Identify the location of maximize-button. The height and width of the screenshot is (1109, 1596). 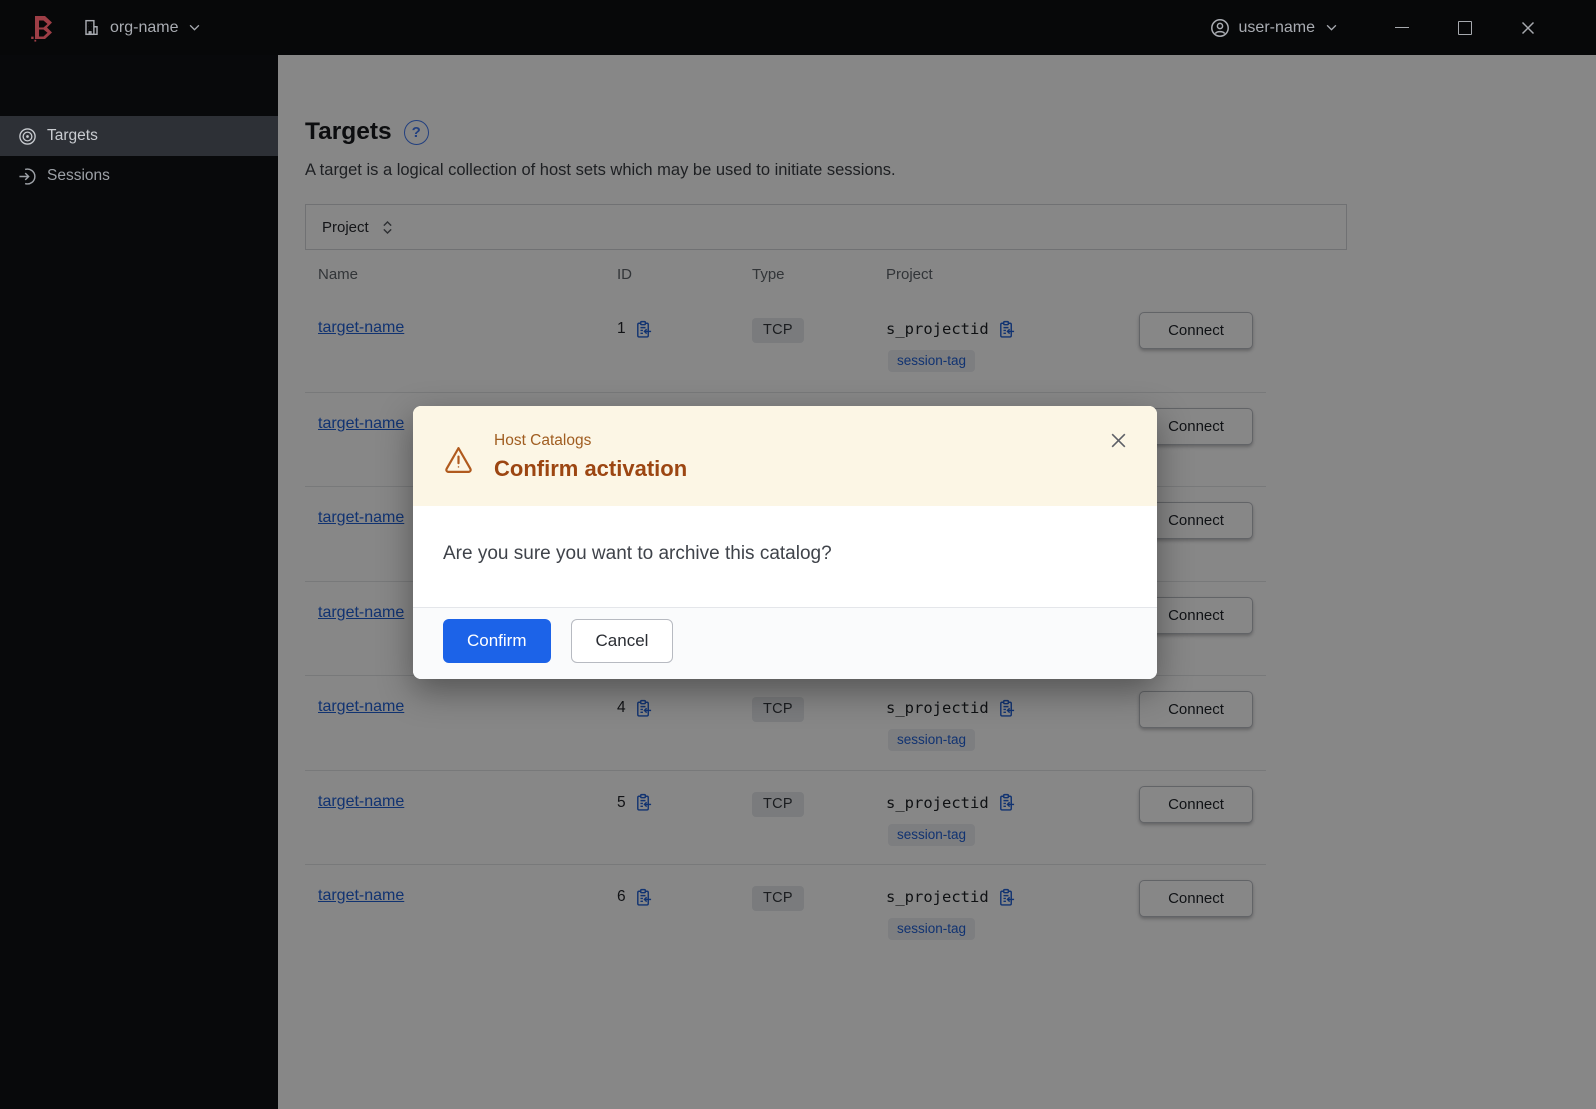
(1465, 28).